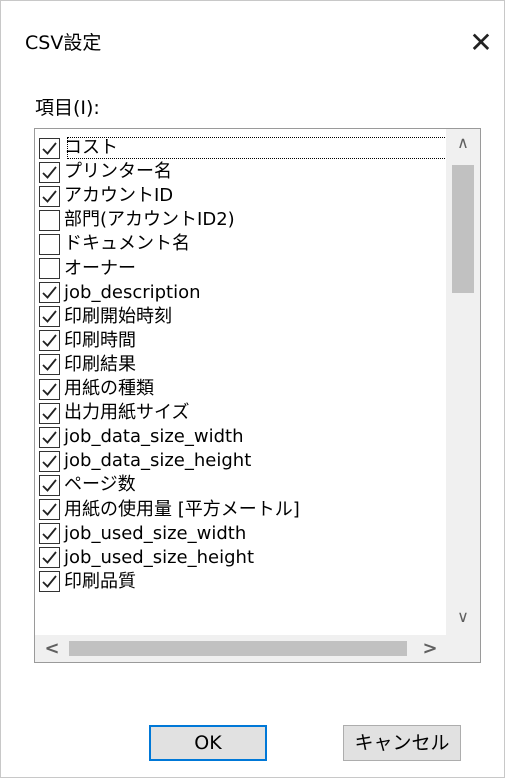  Describe the element at coordinates (100, 485) in the screenshot. I see `checklist-item-label: ページ数` at that location.